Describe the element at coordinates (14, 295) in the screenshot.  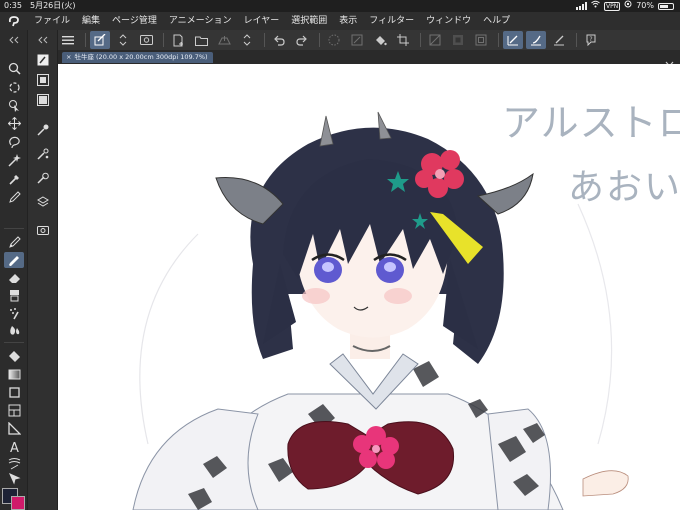
I see `decoration-icon` at that location.